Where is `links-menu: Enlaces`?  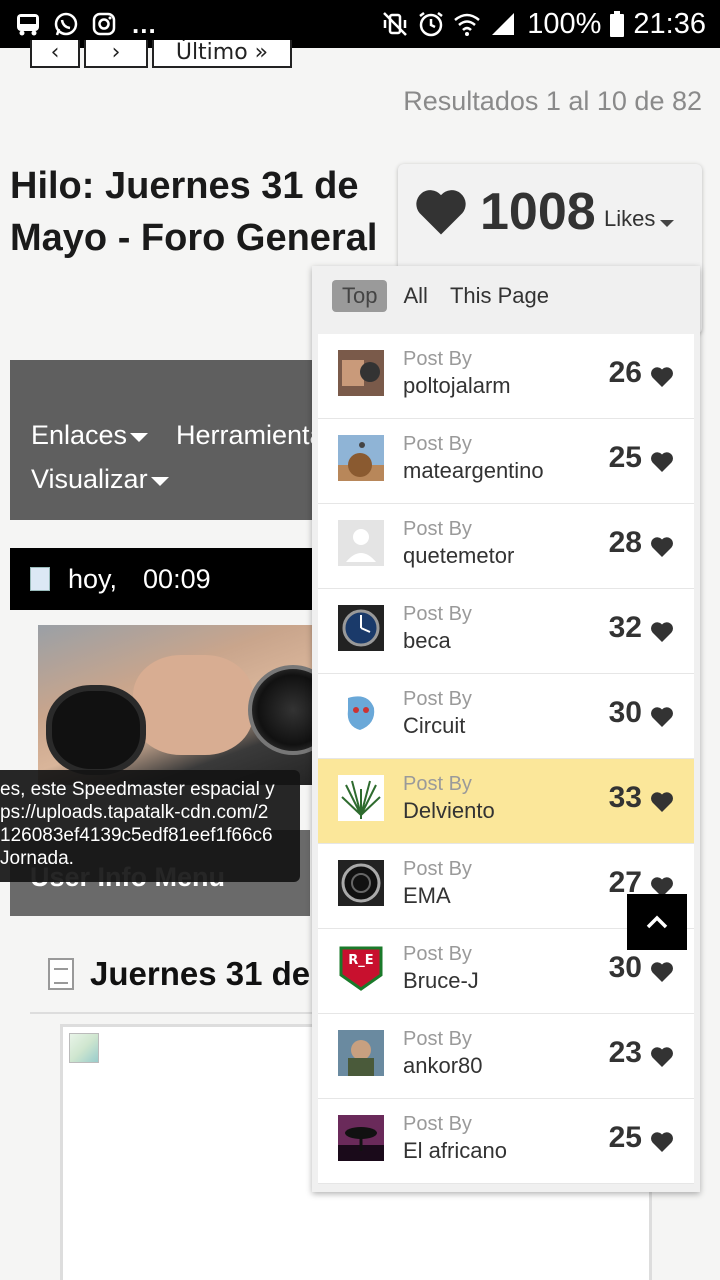 links-menu: Enlaces is located at coordinates (90, 435).